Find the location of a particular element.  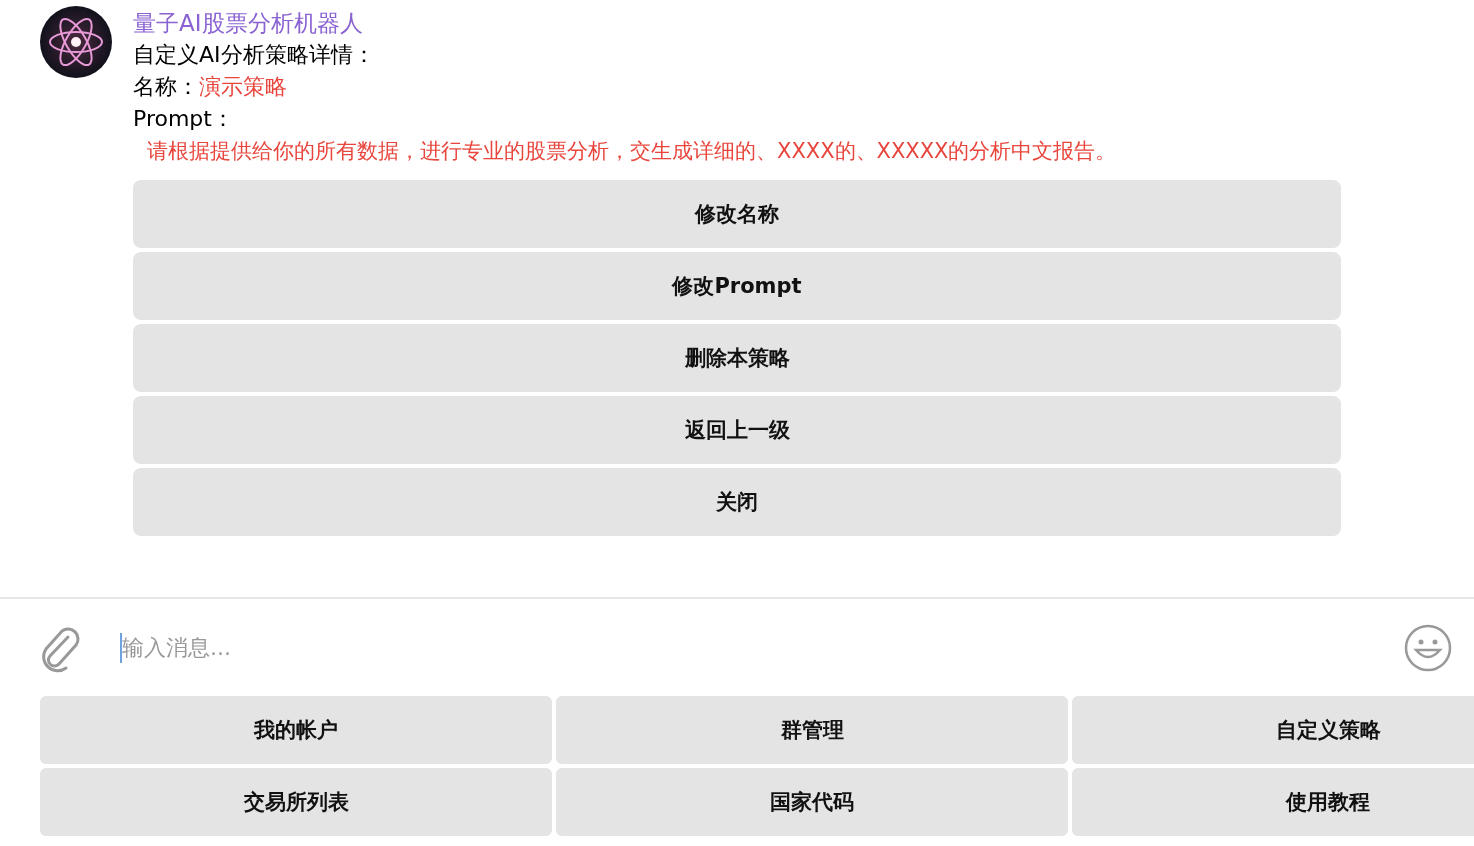

inline-button: 返回上一级 is located at coordinates (737, 430).